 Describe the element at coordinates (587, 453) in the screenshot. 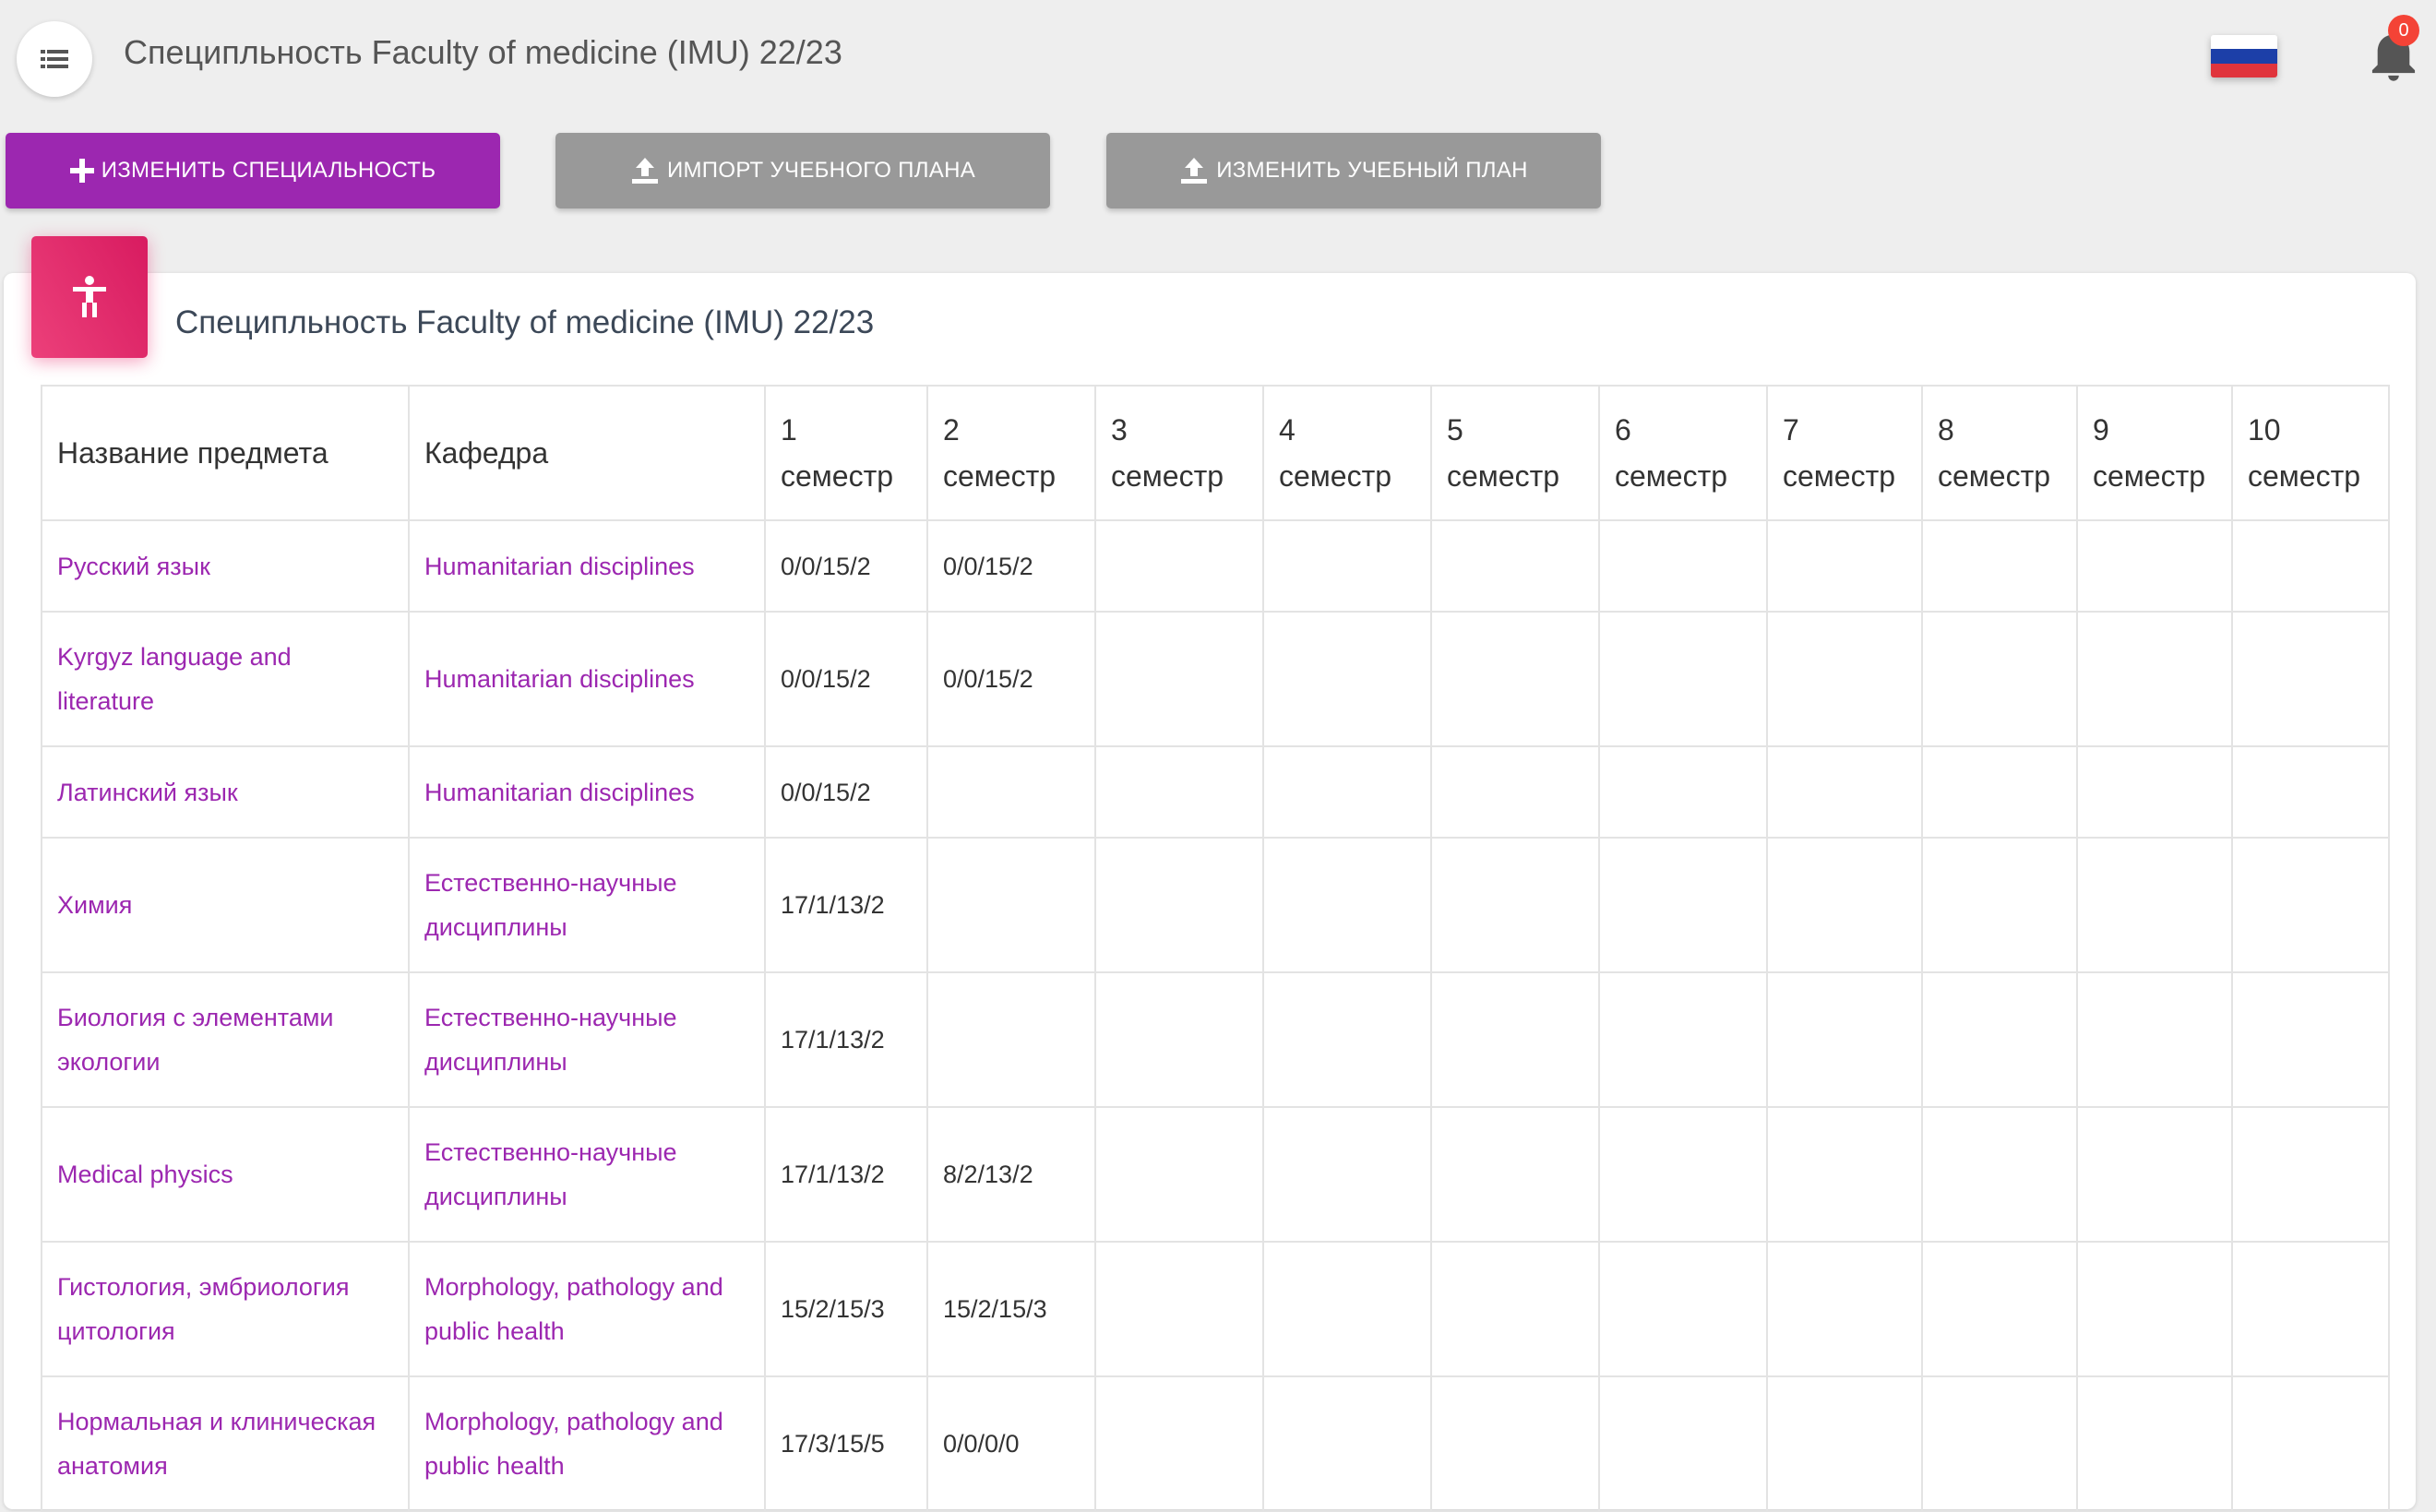

I see `header-department: Кафедра` at that location.